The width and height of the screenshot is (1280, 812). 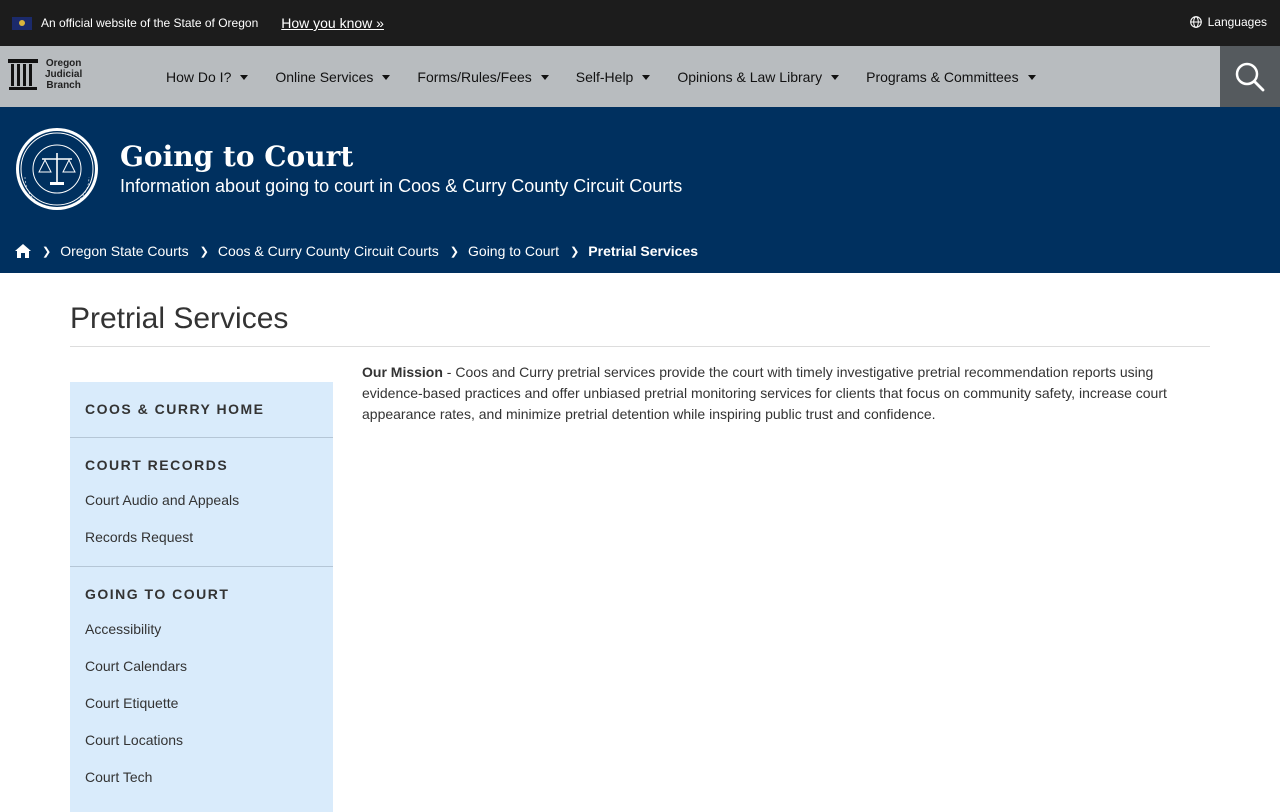 I want to click on sidebar-link-court-etiquette: Court Etiquette, so click(x=201, y=713).